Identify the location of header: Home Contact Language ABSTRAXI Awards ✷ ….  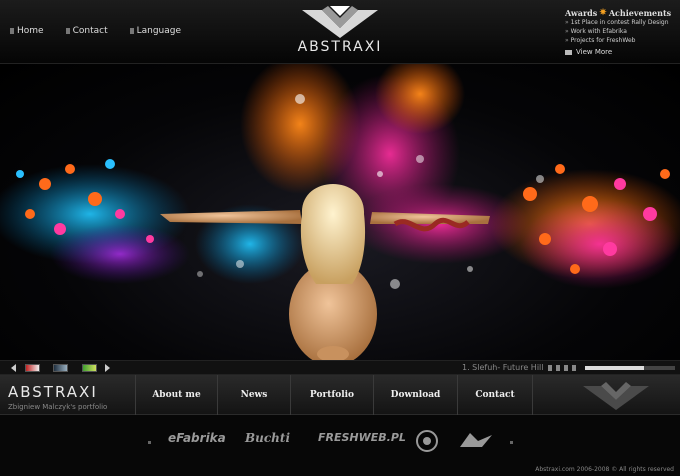
(340, 32).